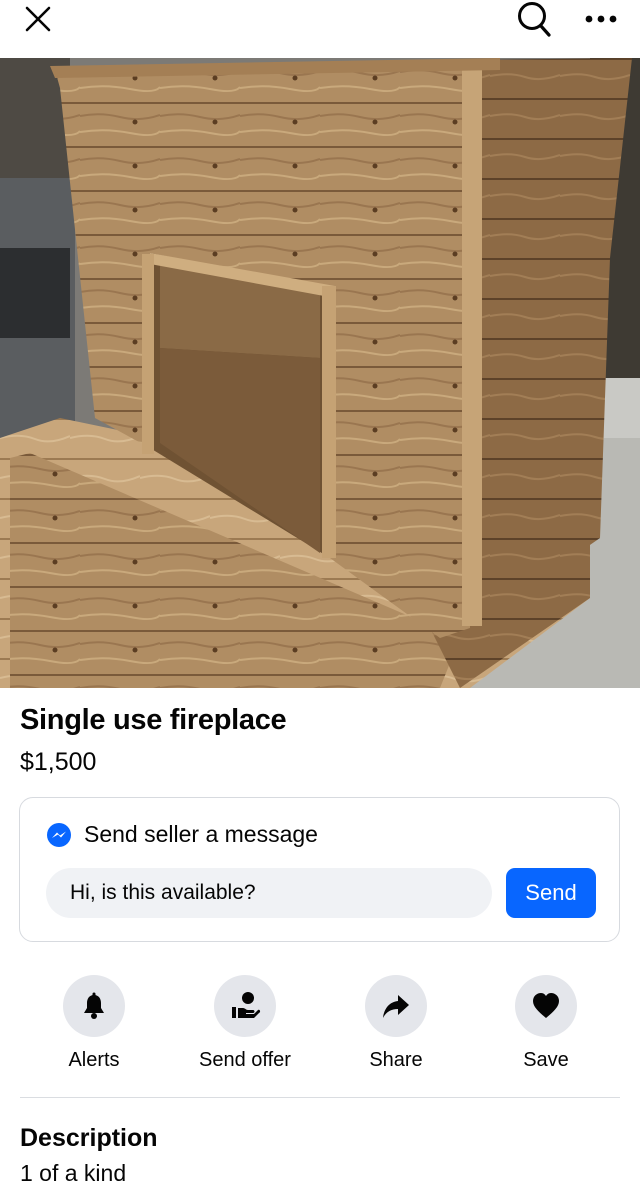 The height and width of the screenshot is (1187, 640). I want to click on share-arrow-icon, so click(396, 1006).